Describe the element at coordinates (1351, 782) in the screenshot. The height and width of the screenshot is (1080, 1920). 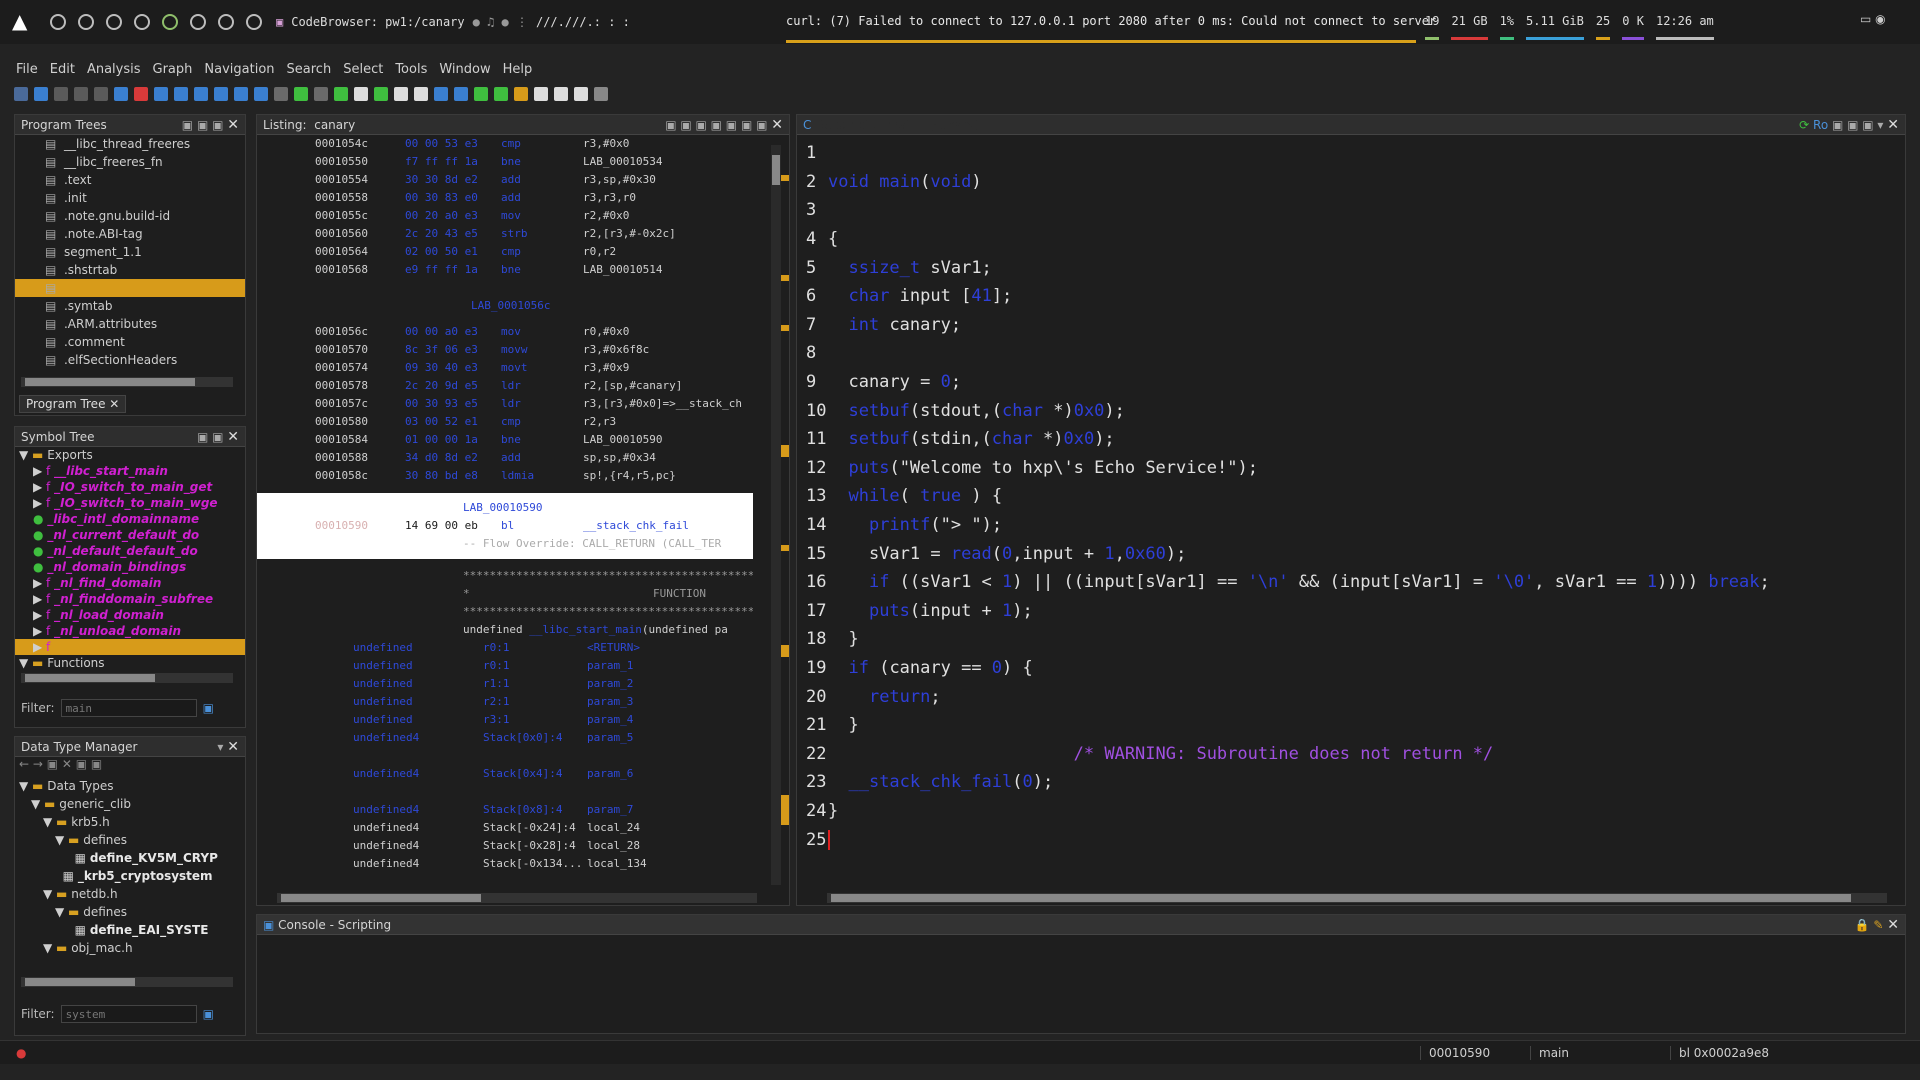
I see `code-line: 23 __stack_chk_fail(0);` at that location.